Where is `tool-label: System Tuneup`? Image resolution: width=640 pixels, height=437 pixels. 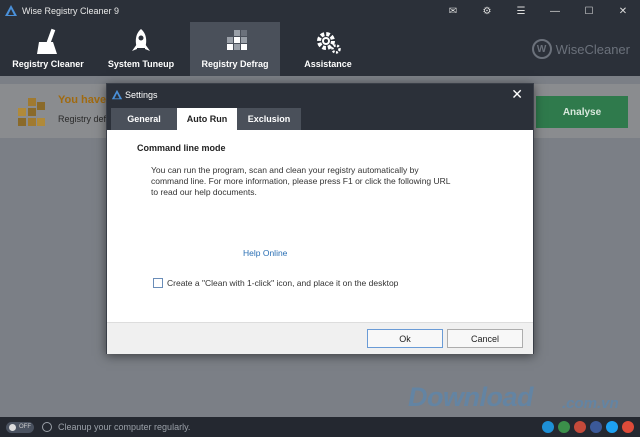 tool-label: System Tuneup is located at coordinates (141, 64).